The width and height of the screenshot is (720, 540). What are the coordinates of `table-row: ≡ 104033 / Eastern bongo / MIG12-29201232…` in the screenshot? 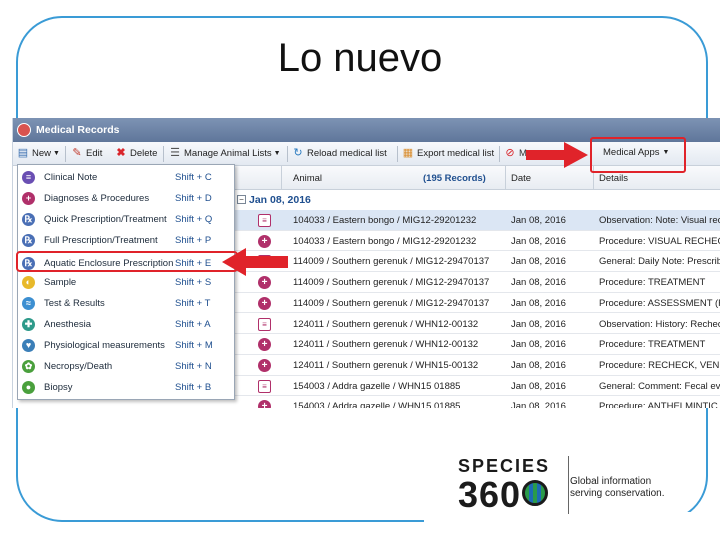 It's located at (477, 220).